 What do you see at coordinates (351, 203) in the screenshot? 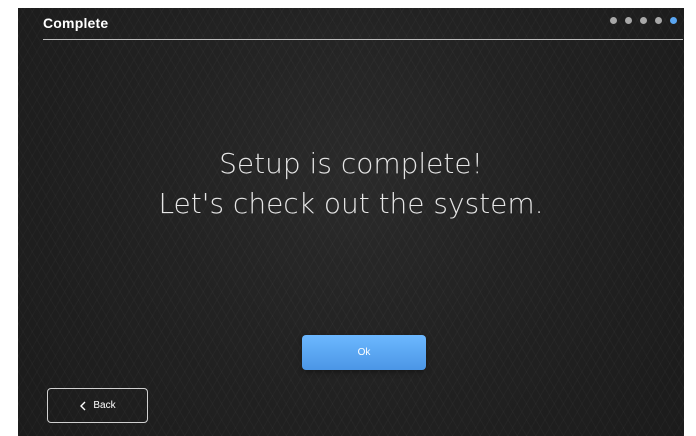
I see `message-line-2: Let's check out the system.` at bounding box center [351, 203].